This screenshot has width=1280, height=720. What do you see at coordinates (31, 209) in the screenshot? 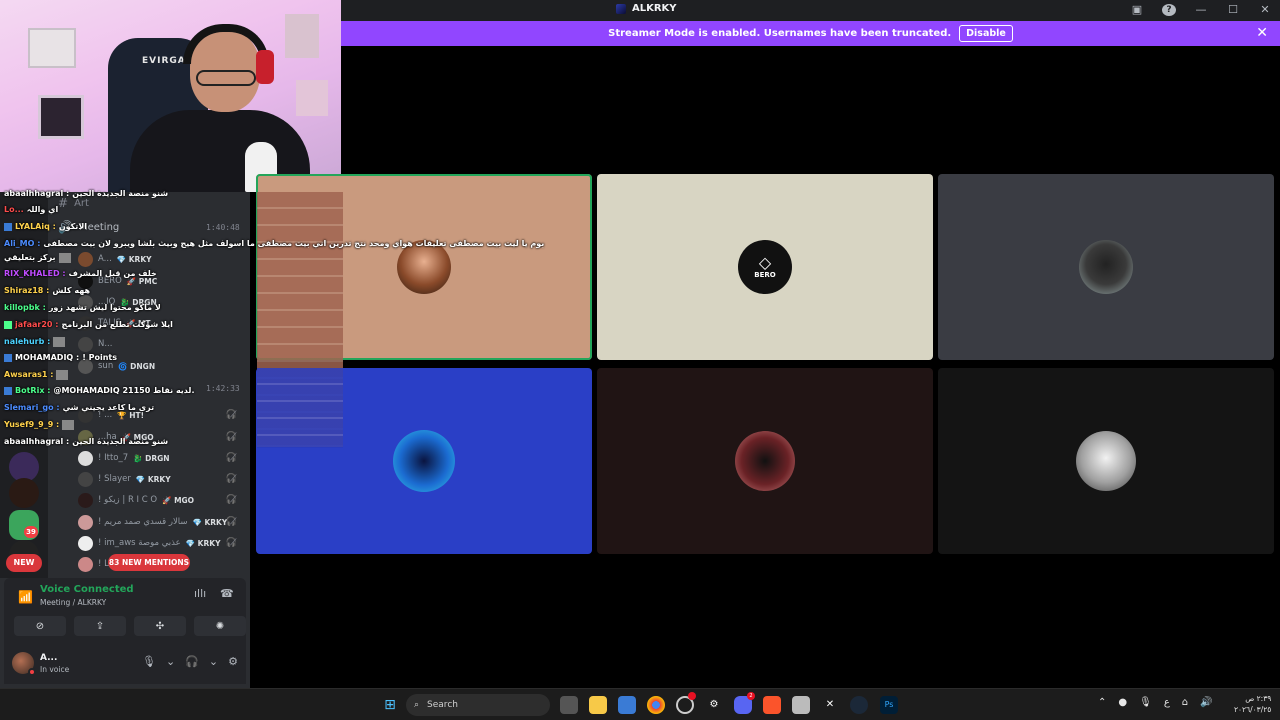
I see `chat-message: Lo... اي واللہ` at bounding box center [31, 209].